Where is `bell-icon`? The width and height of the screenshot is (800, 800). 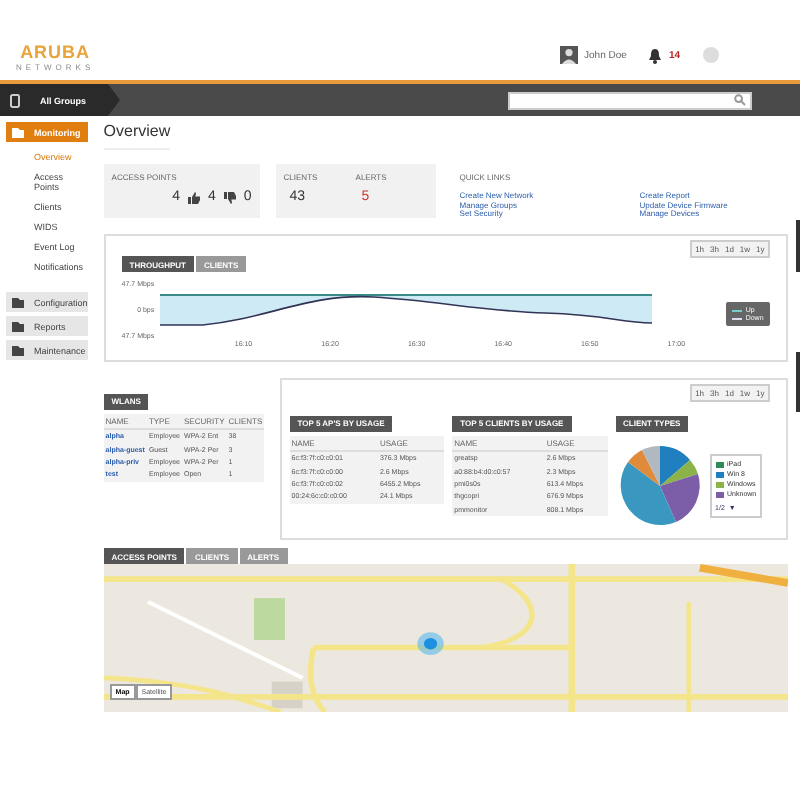
bell-icon is located at coordinates (655, 55).